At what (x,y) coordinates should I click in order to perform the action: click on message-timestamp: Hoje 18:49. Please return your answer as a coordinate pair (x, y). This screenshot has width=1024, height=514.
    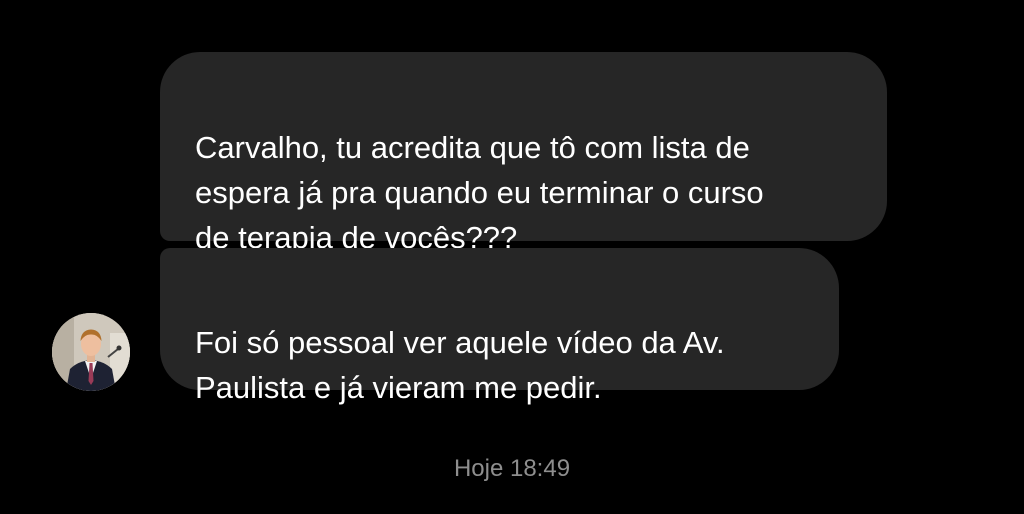
    Looking at the image, I should click on (512, 468).